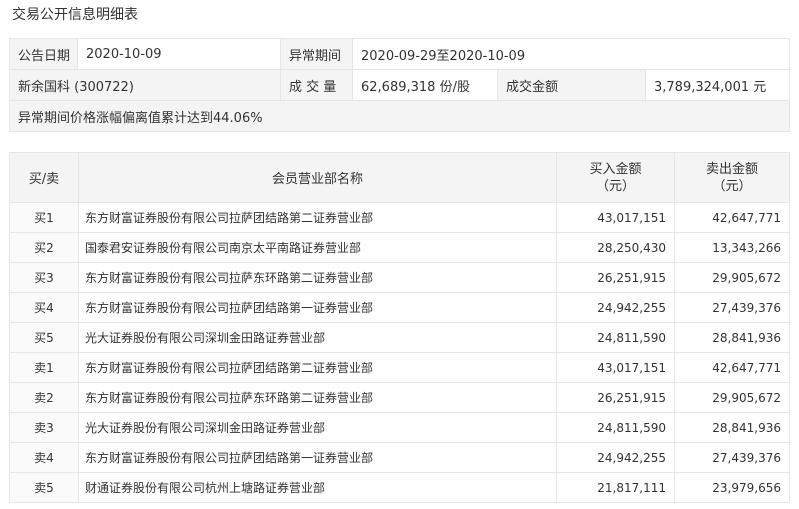 The height and width of the screenshot is (509, 799). I want to click on amount-label: 成交金额, so click(571, 85).